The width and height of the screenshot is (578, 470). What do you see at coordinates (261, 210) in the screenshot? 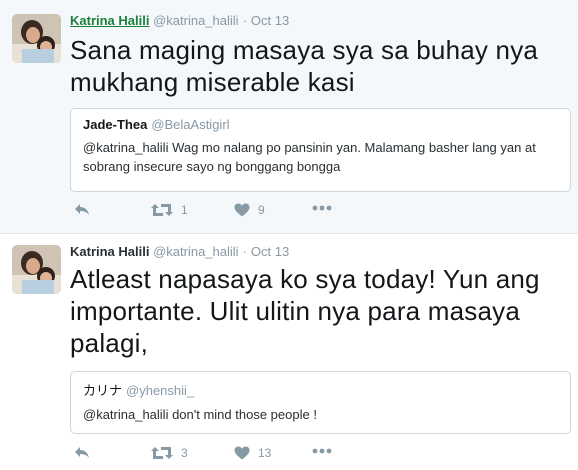
I see `like-count: 9` at bounding box center [261, 210].